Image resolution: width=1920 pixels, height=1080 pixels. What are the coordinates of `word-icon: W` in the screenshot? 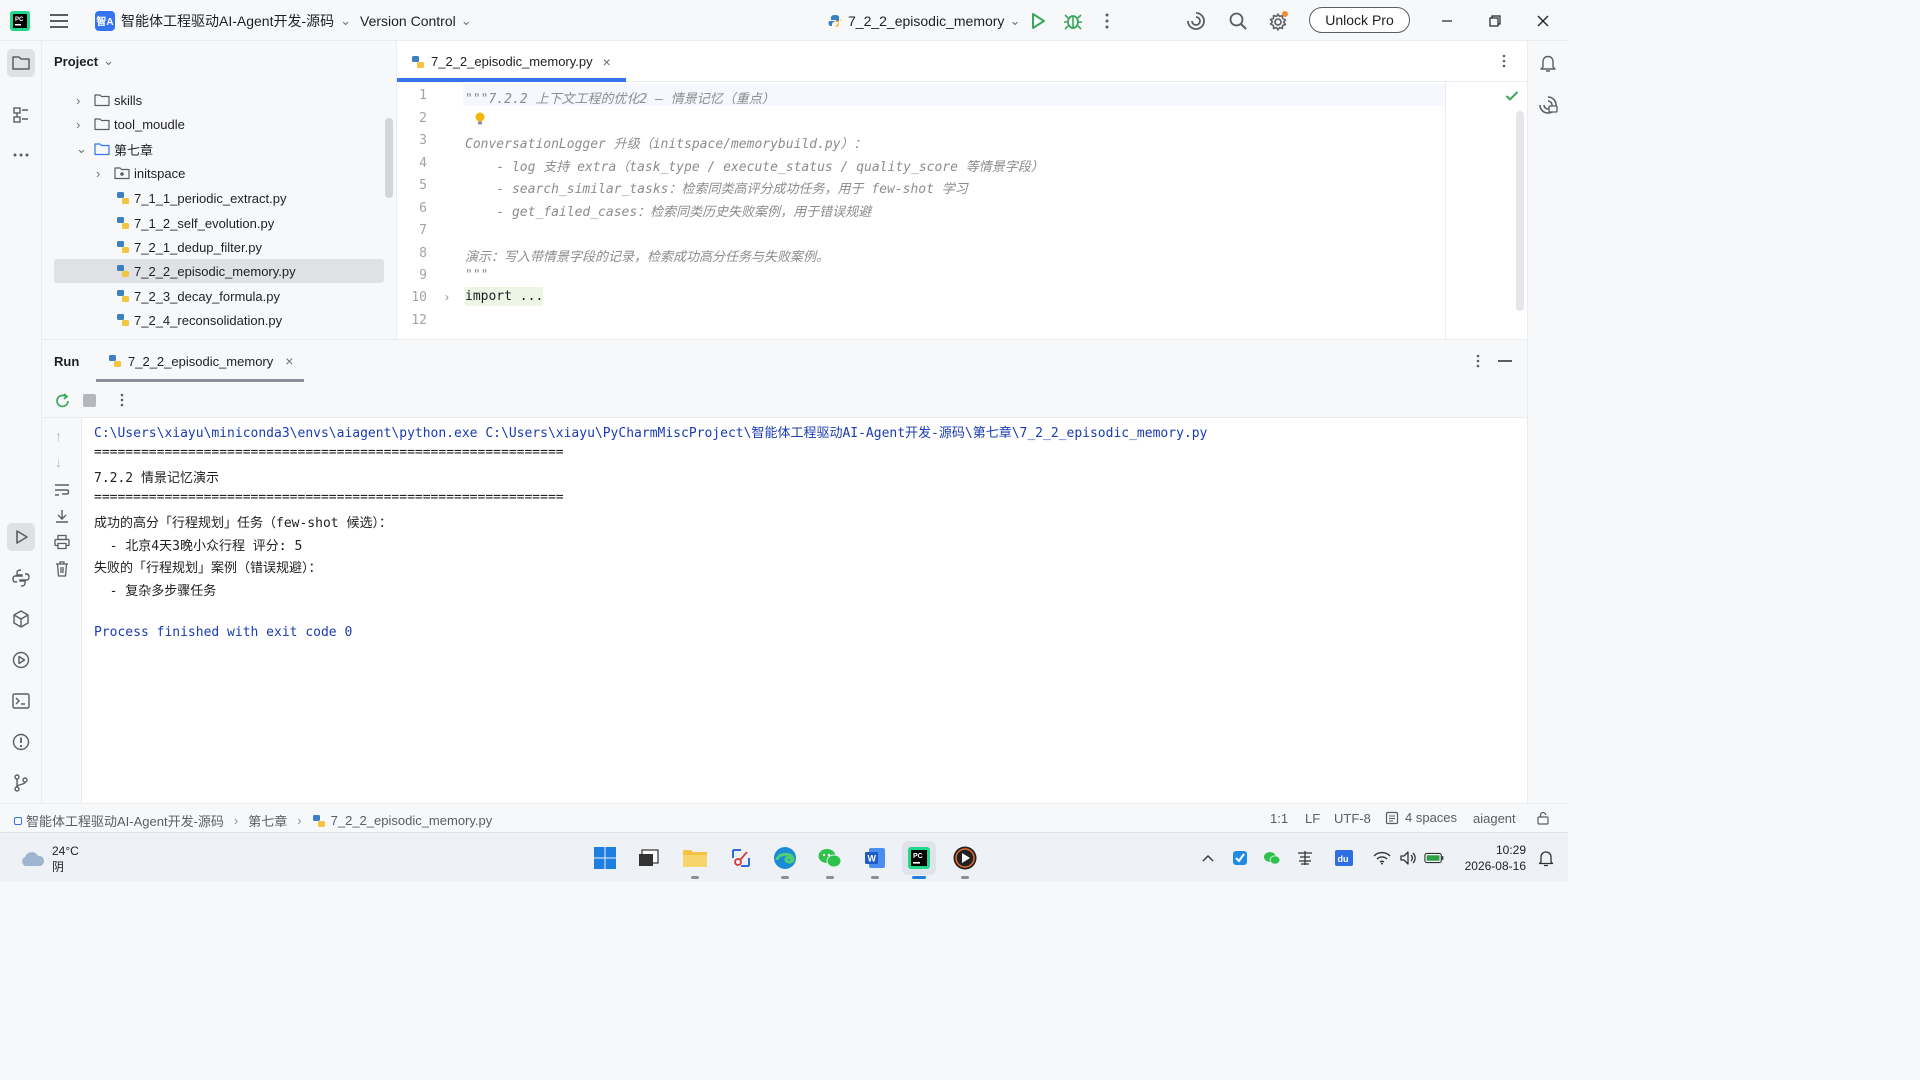 It's located at (875, 861).